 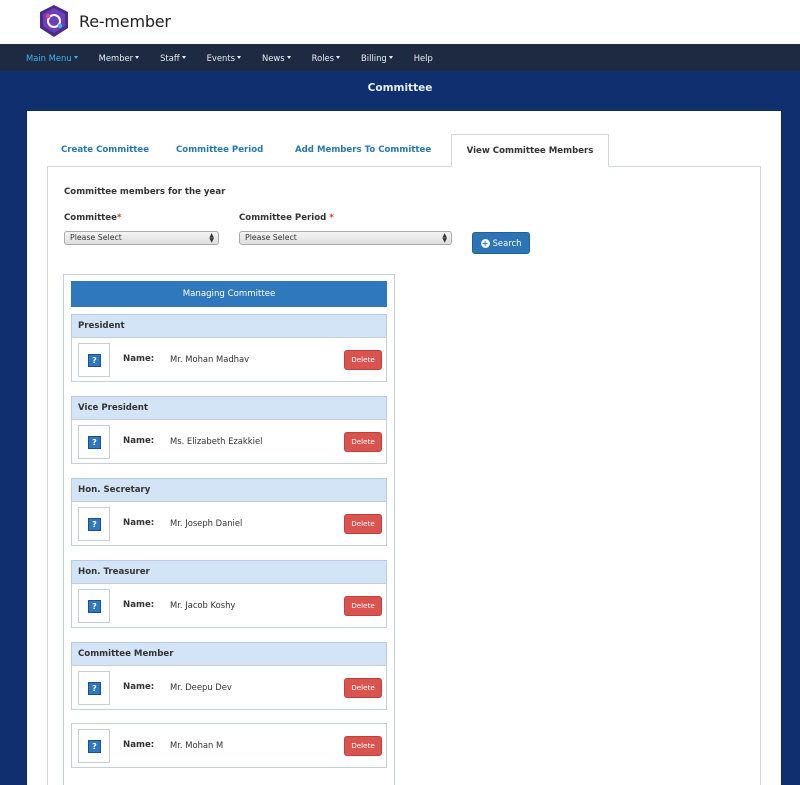 I want to click on nav-billing: Billing, so click(x=377, y=58).